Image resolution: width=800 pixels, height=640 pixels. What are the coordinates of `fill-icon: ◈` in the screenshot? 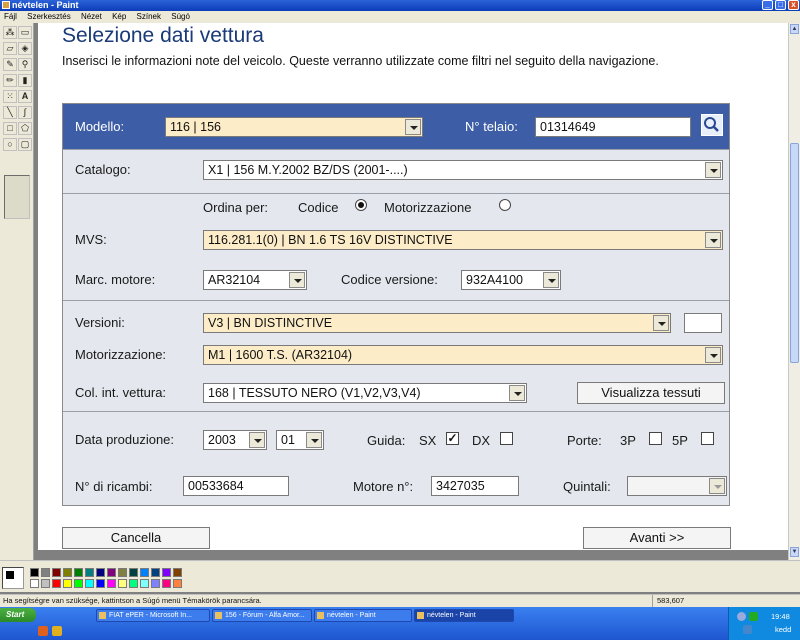 It's located at (25, 48).